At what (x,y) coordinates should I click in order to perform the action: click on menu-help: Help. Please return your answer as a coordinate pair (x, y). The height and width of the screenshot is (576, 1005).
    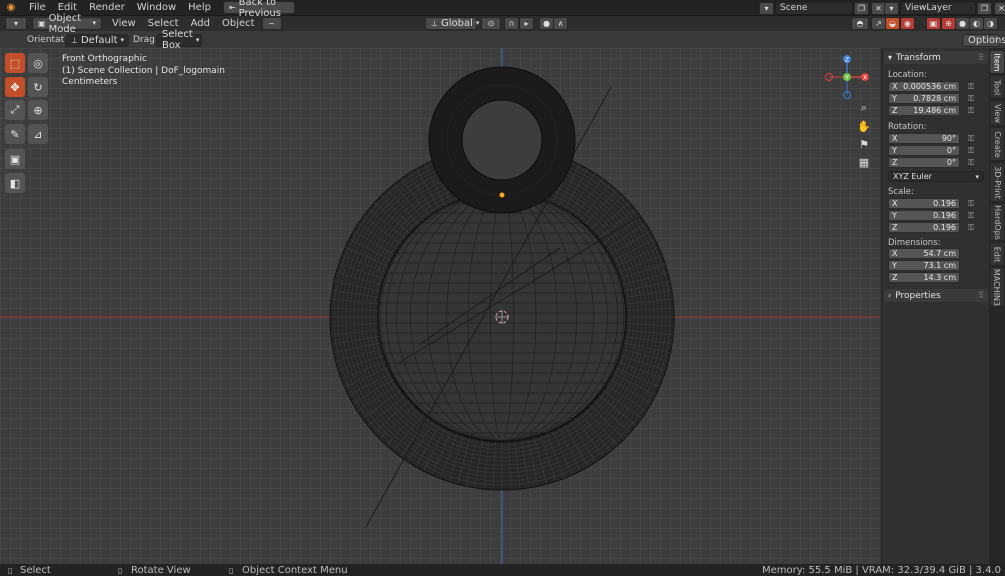
    Looking at the image, I should click on (199, 7).